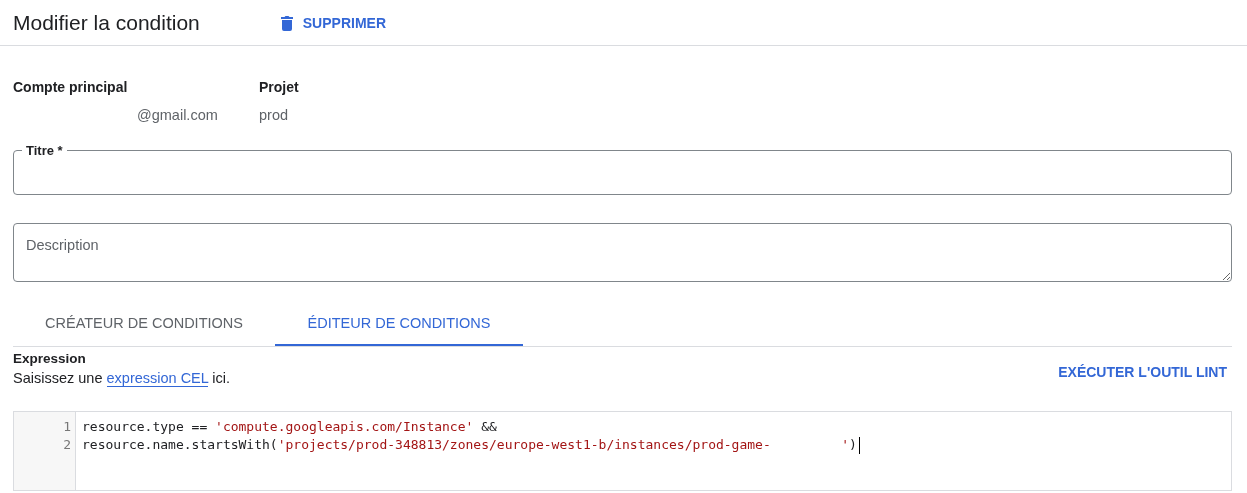 The width and height of the screenshot is (1247, 493). Describe the element at coordinates (279, 87) in the screenshot. I see `info-label: Projet` at that location.